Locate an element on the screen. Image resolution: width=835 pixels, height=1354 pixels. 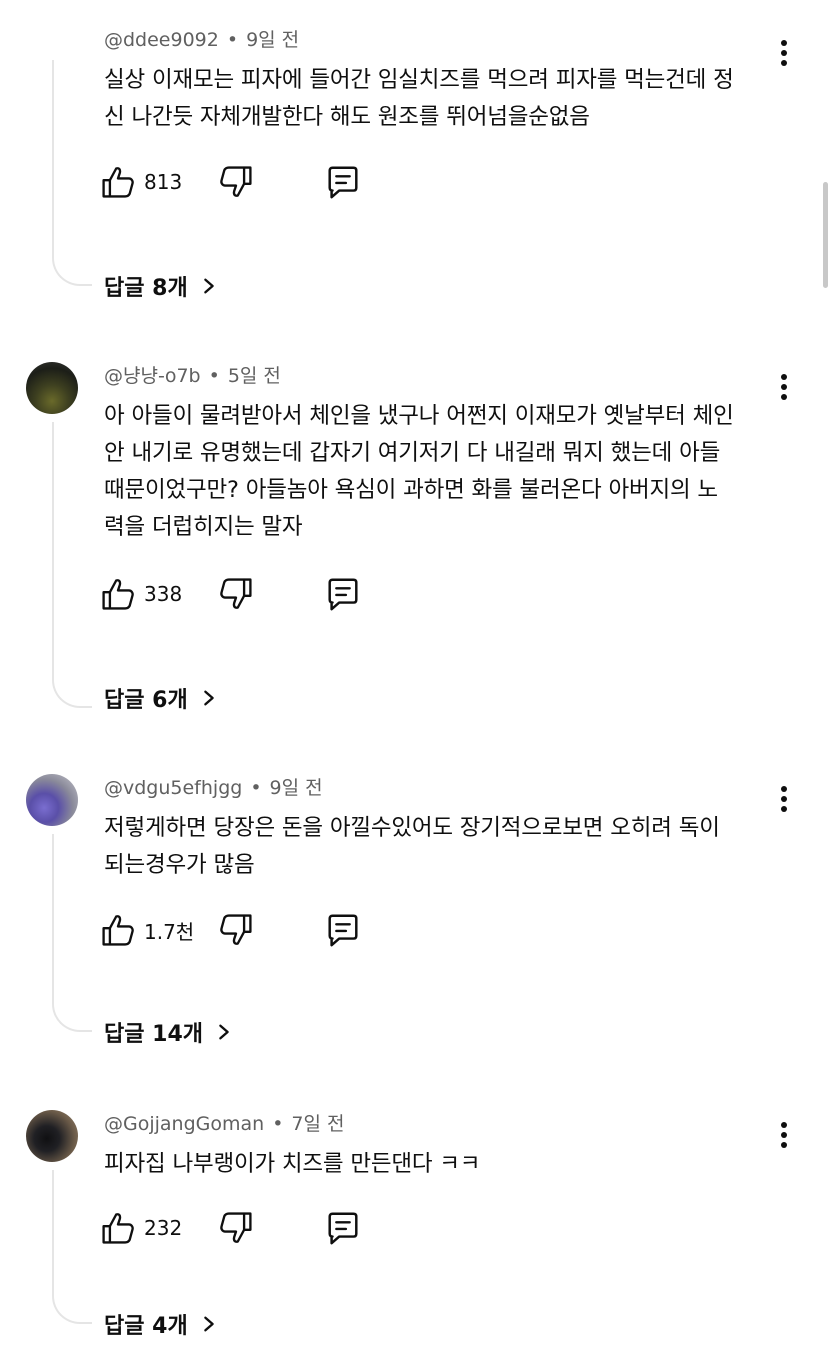
comment-actions: 232 is located at coordinates (250, 1228).